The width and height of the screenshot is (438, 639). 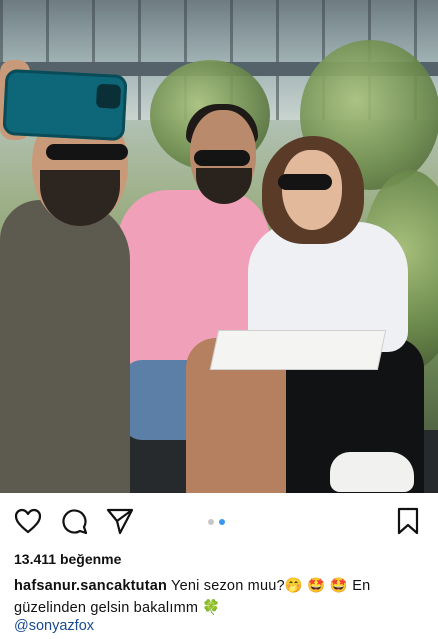 I want to click on person-middle-sunglasses, so click(x=222, y=158).